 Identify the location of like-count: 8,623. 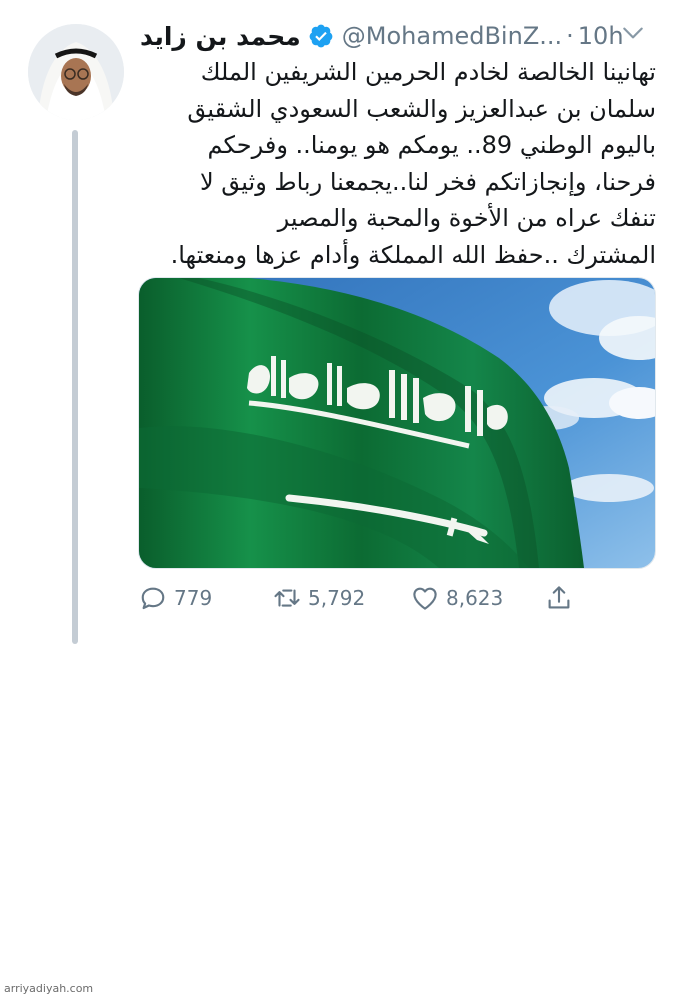
(475, 598).